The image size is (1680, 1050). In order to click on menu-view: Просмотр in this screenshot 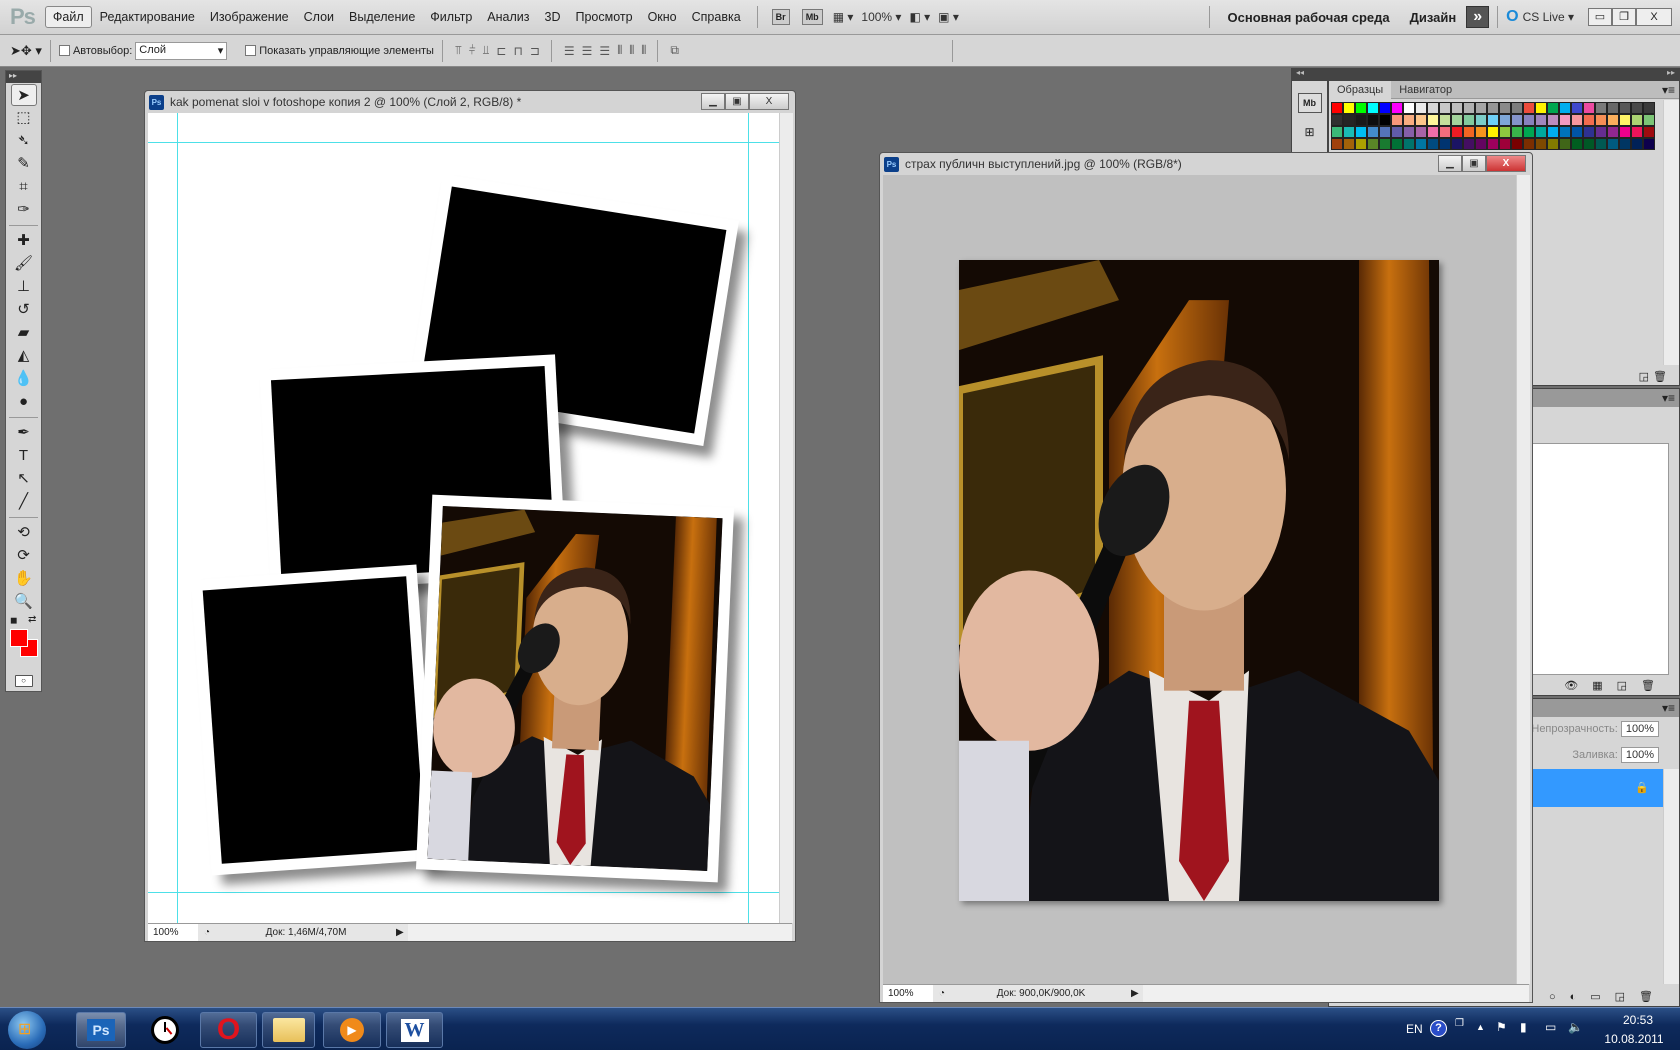, I will do `click(603, 17)`.